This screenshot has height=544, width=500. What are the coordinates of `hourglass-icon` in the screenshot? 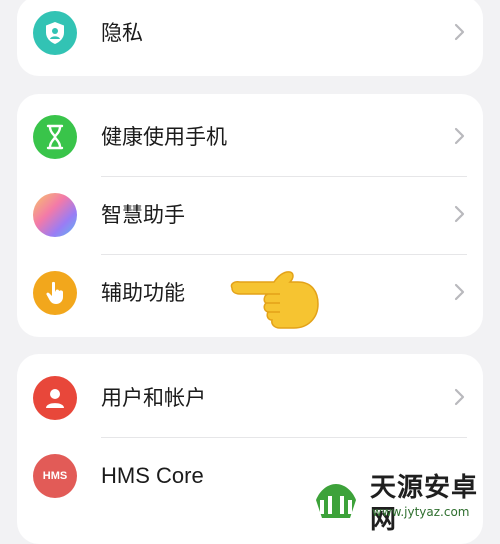 It's located at (55, 137).